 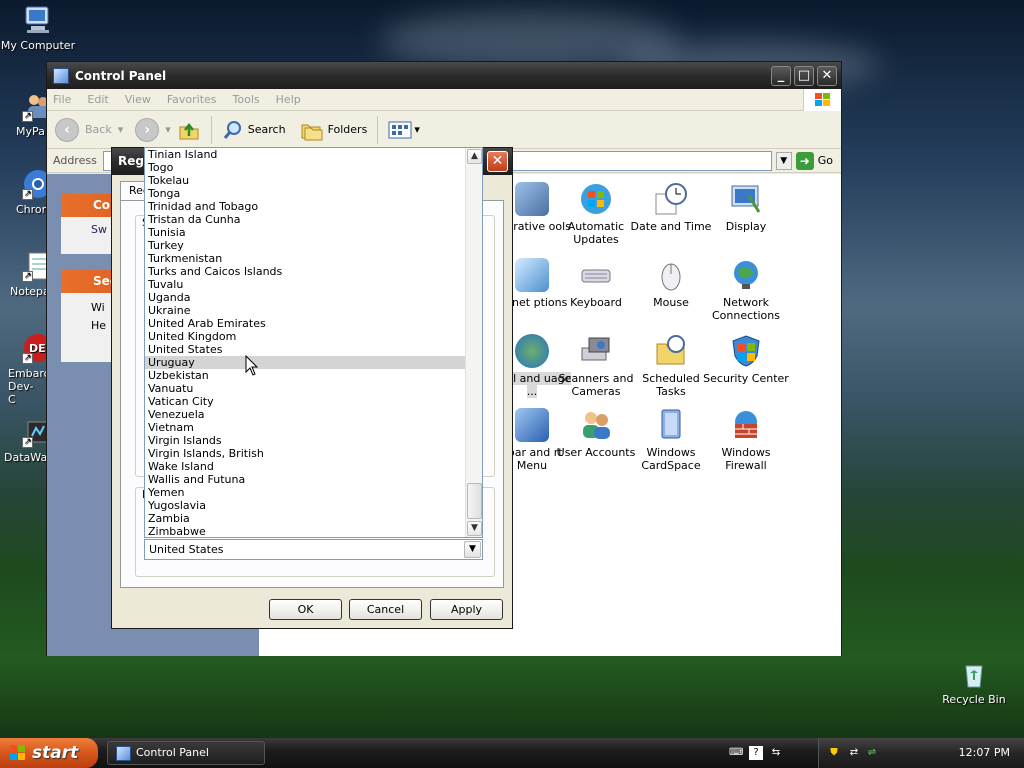 I want to click on menu-file: File, so click(x=62, y=99).